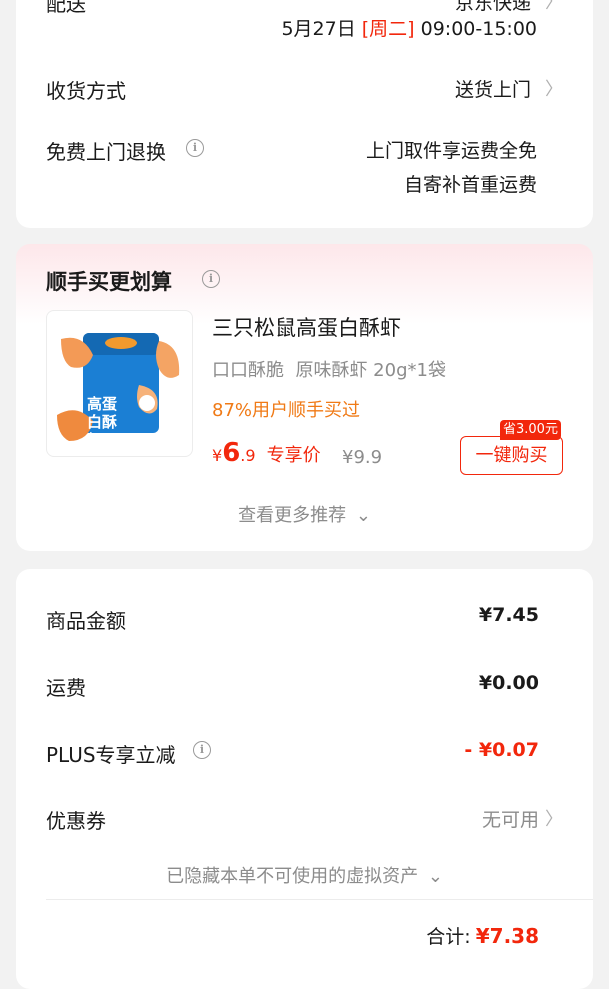  Describe the element at coordinates (217, 455) in the screenshot. I see `price-symbol: ¥` at that location.